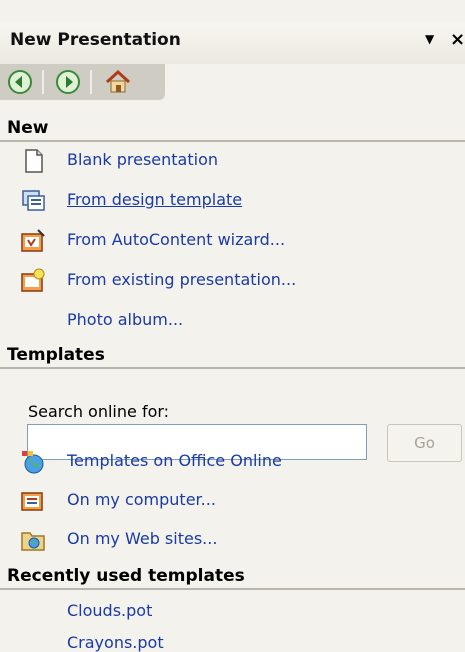 The width and height of the screenshot is (465, 652). What do you see at coordinates (99, 411) in the screenshot?
I see `search-online-label: Search online for:` at bounding box center [99, 411].